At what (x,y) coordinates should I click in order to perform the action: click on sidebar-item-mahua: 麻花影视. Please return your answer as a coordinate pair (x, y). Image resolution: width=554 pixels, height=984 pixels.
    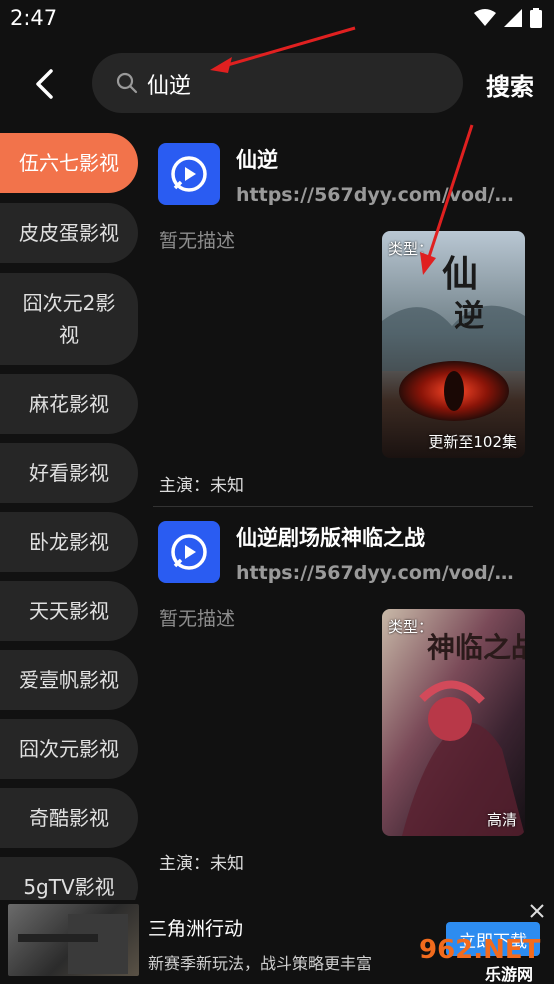
    Looking at the image, I should click on (69, 404).